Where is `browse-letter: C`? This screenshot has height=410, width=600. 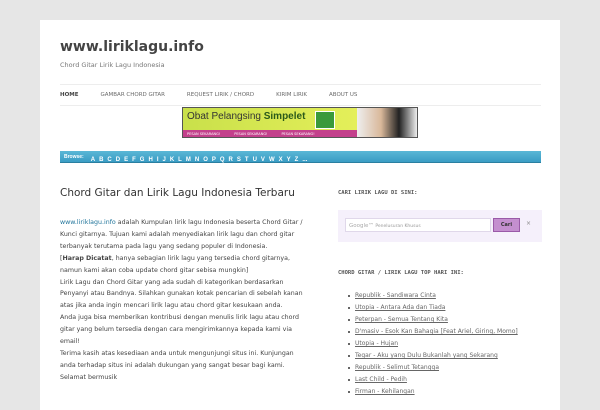
browse-letter: C is located at coordinates (109, 160).